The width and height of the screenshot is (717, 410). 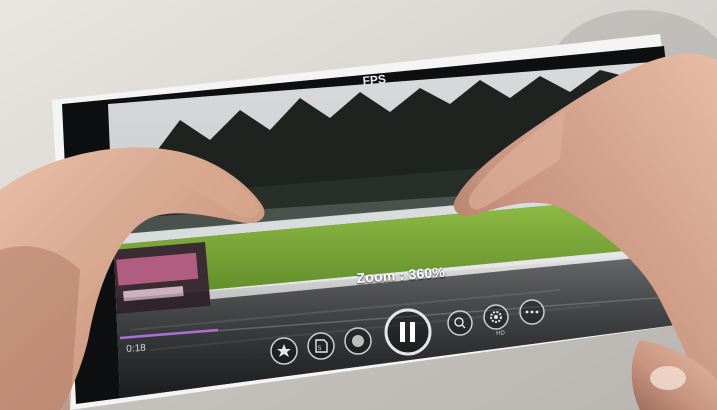 I want to click on record-button, so click(x=358, y=341).